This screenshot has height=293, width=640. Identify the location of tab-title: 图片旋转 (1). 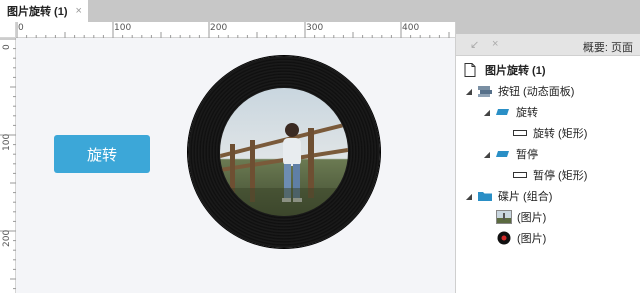
(37, 12).